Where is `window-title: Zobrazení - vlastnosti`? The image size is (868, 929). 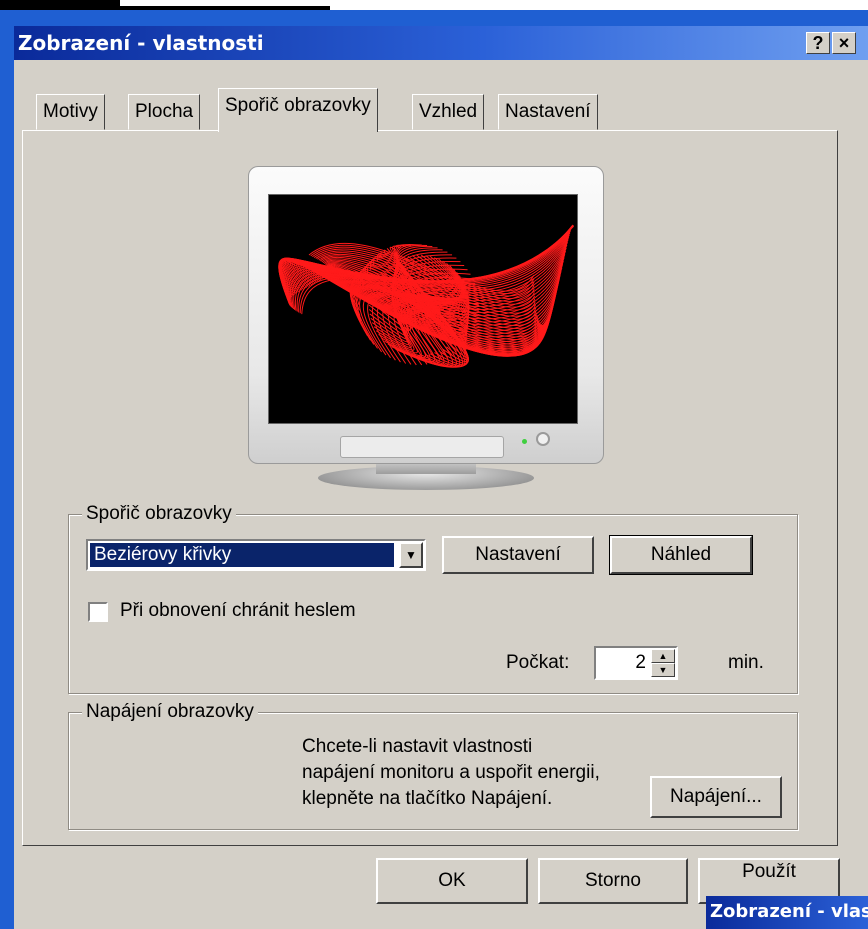
window-title: Zobrazení - vlastnosti is located at coordinates (141, 43).